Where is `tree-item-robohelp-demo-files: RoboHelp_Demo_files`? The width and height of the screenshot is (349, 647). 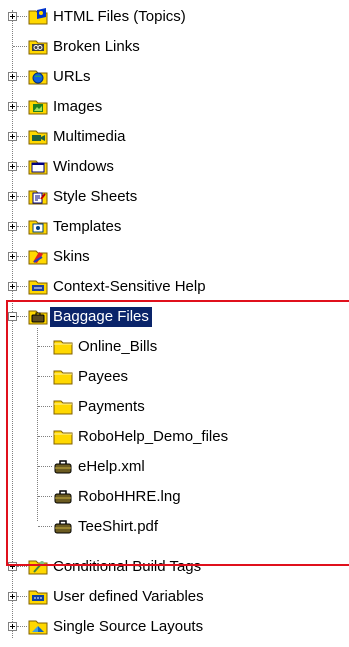
tree-item-robohelp-demo-files: RoboHelp_Demo_files is located at coordinates (174, 441).